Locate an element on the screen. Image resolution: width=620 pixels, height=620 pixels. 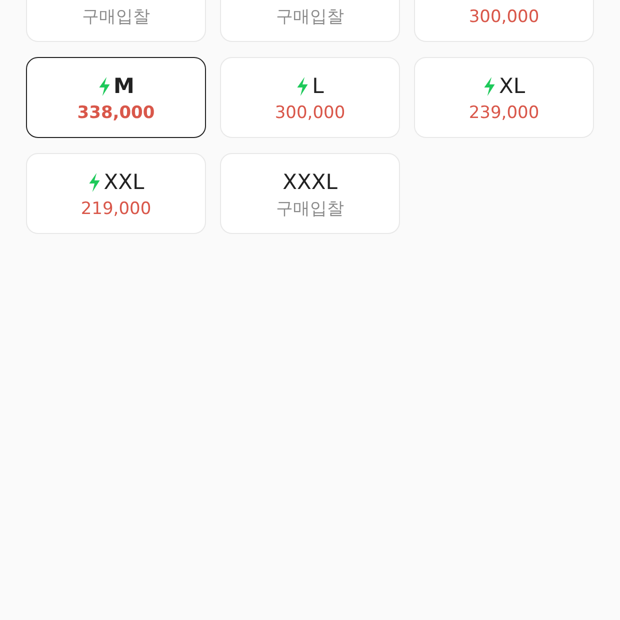
size-label: XL is located at coordinates (512, 86).